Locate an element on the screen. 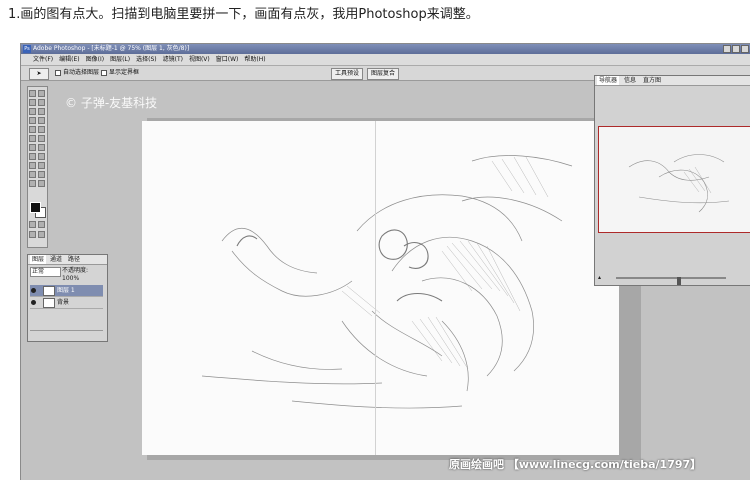 This screenshot has width=750, height=480. menu-window: 窗口(W) is located at coordinates (227, 59).